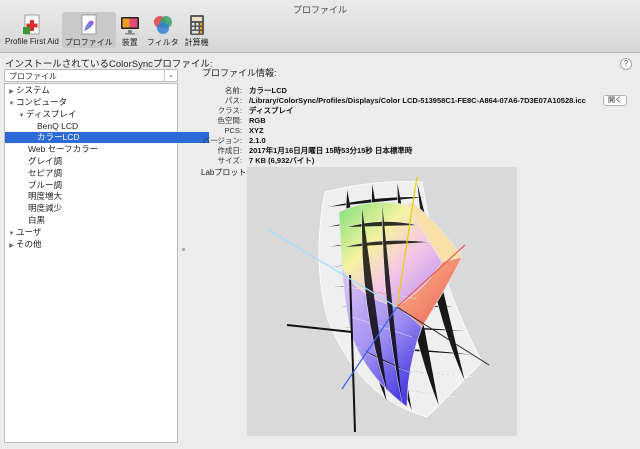 This screenshot has height=449, width=640. I want to click on calculator-icon, so click(197, 25).